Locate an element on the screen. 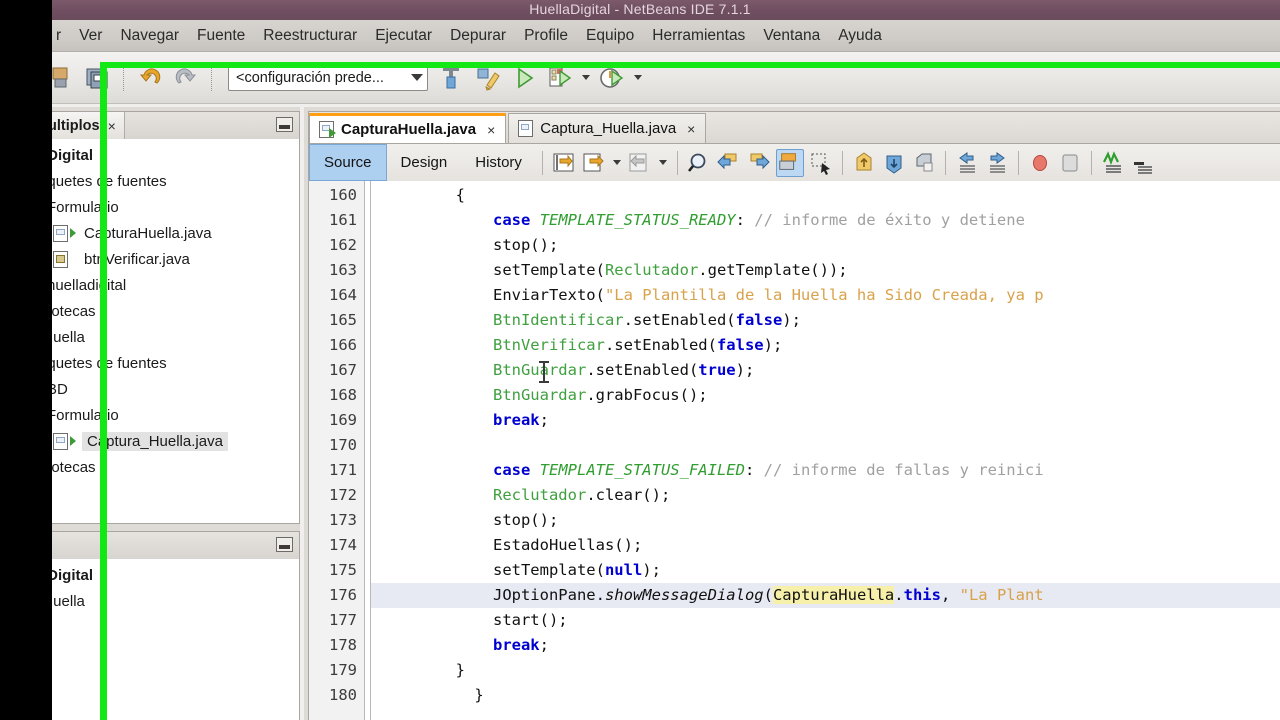 The image size is (1280, 720). profile-dropdown-chevron-icon is located at coordinates (638, 77).